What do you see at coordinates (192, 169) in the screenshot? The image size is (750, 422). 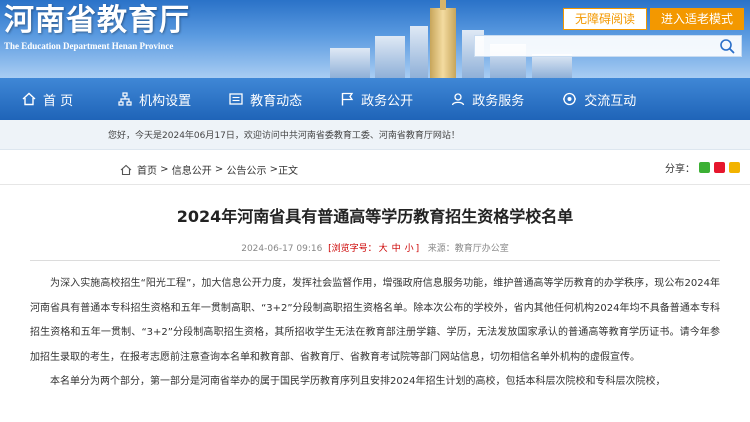 I see `breadcrumb-info-public: 信息公开` at bounding box center [192, 169].